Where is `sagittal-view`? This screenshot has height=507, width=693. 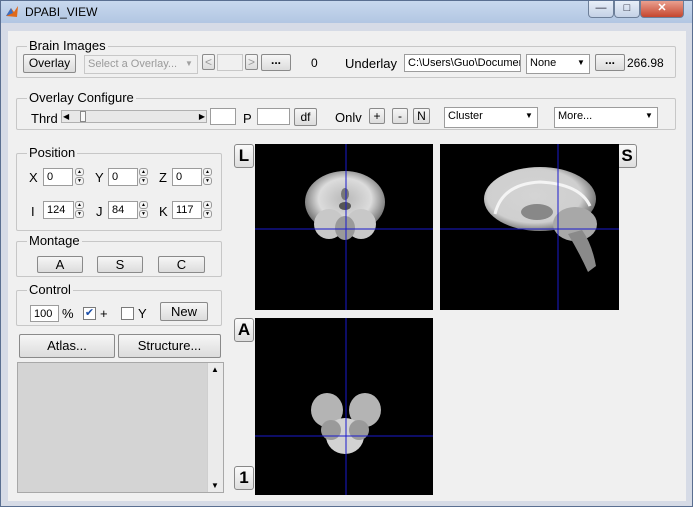 sagittal-view is located at coordinates (529, 227).